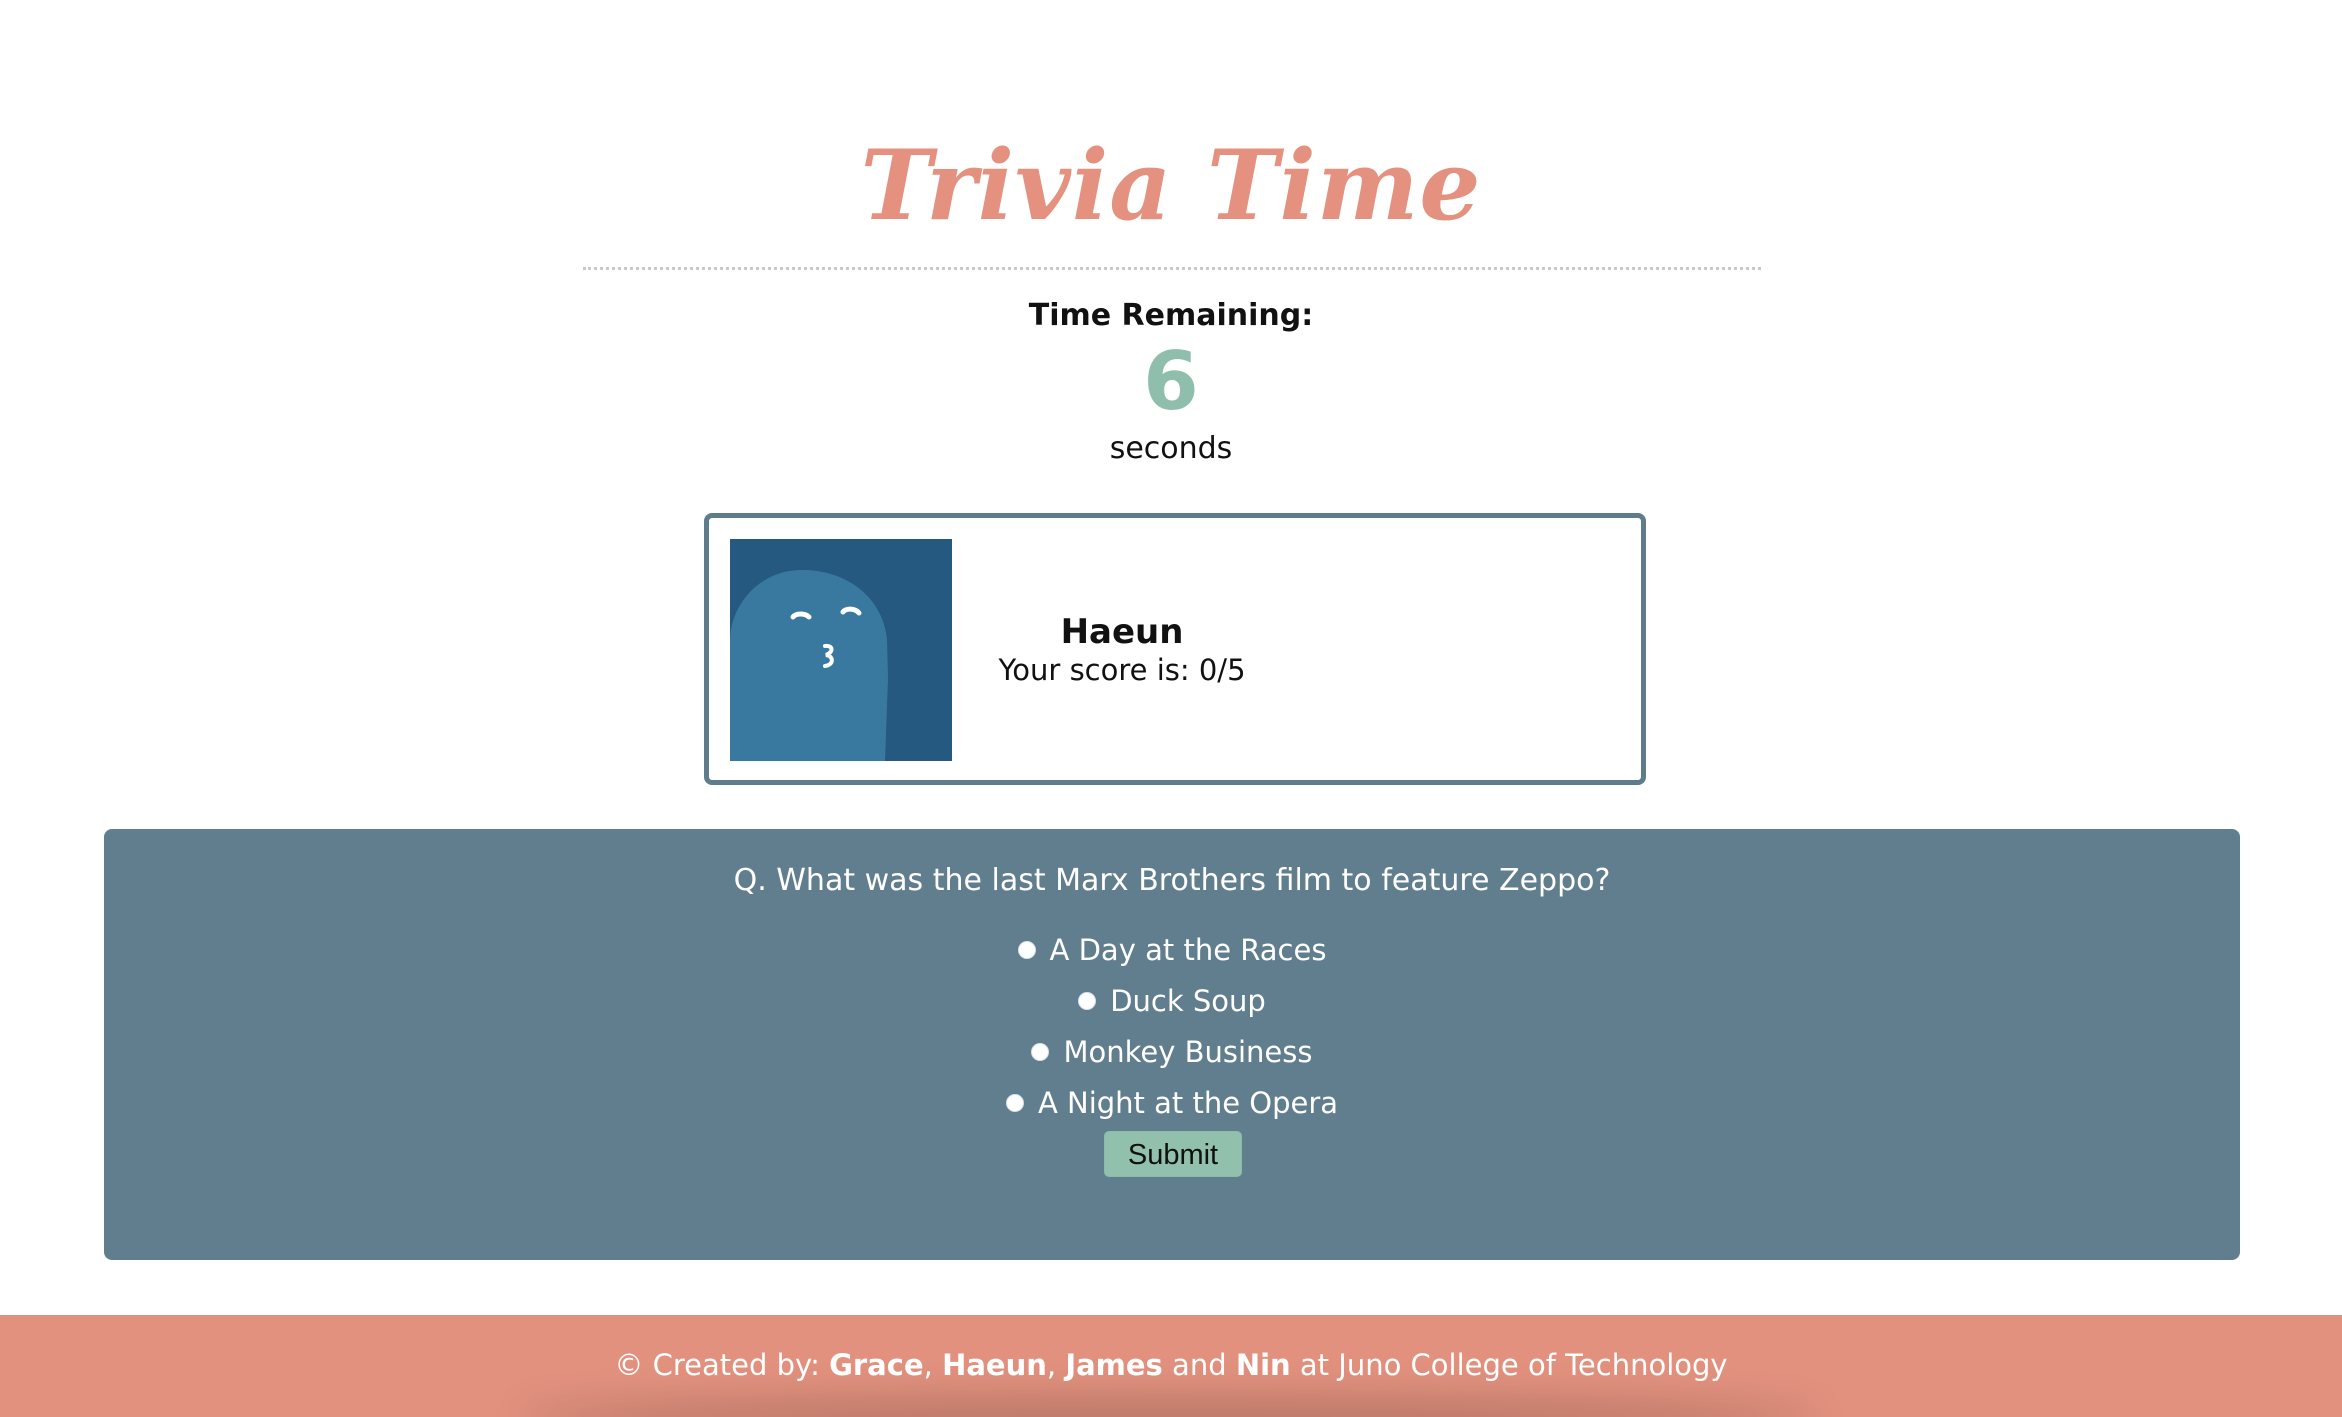 This screenshot has width=2342, height=1417. What do you see at coordinates (1172, 268) in the screenshot?
I see `dotted-divider` at bounding box center [1172, 268].